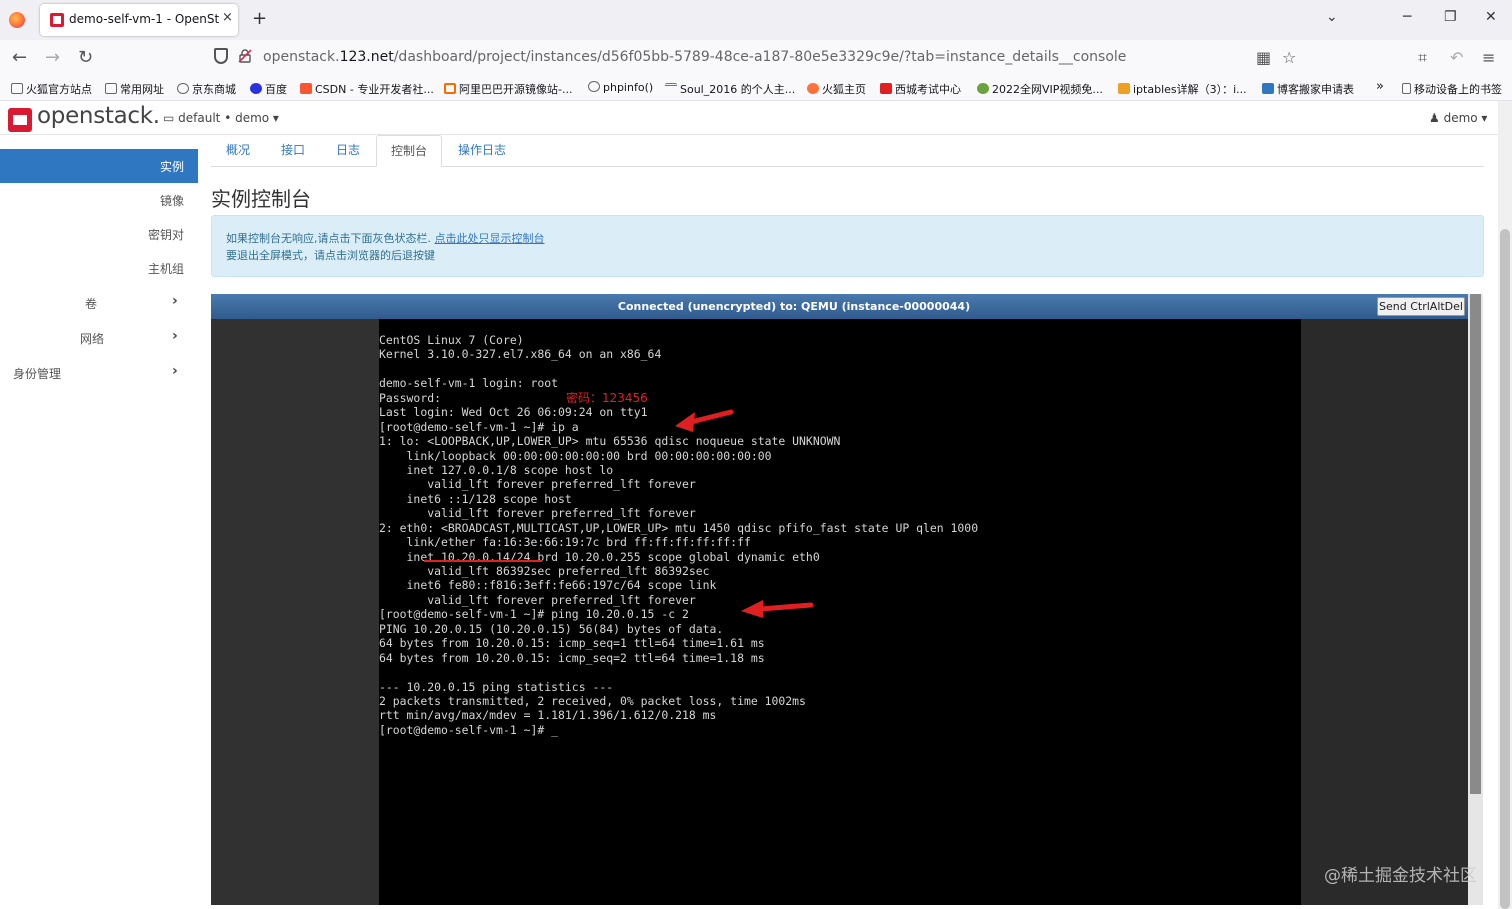 This screenshot has height=909, width=1512. Describe the element at coordinates (134, 89) in the screenshot. I see `bookmark-item: 常用网址` at that location.